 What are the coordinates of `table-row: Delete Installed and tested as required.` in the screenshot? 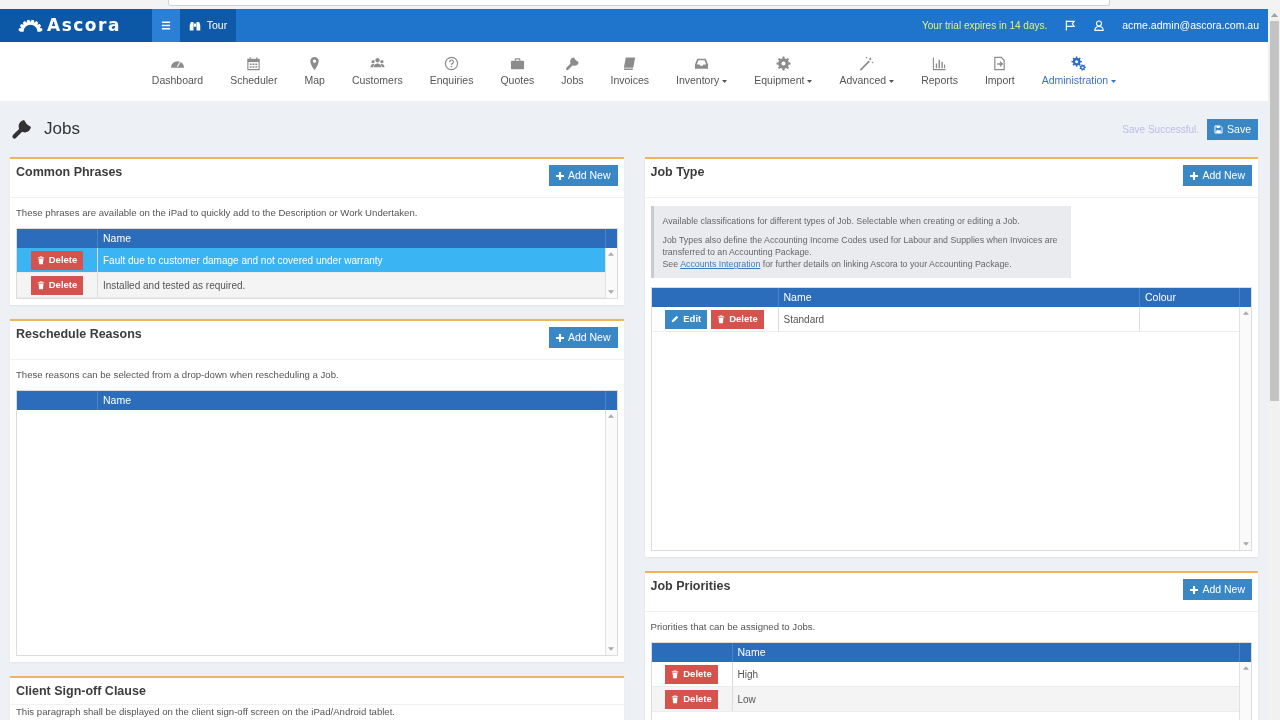 It's located at (311, 285).